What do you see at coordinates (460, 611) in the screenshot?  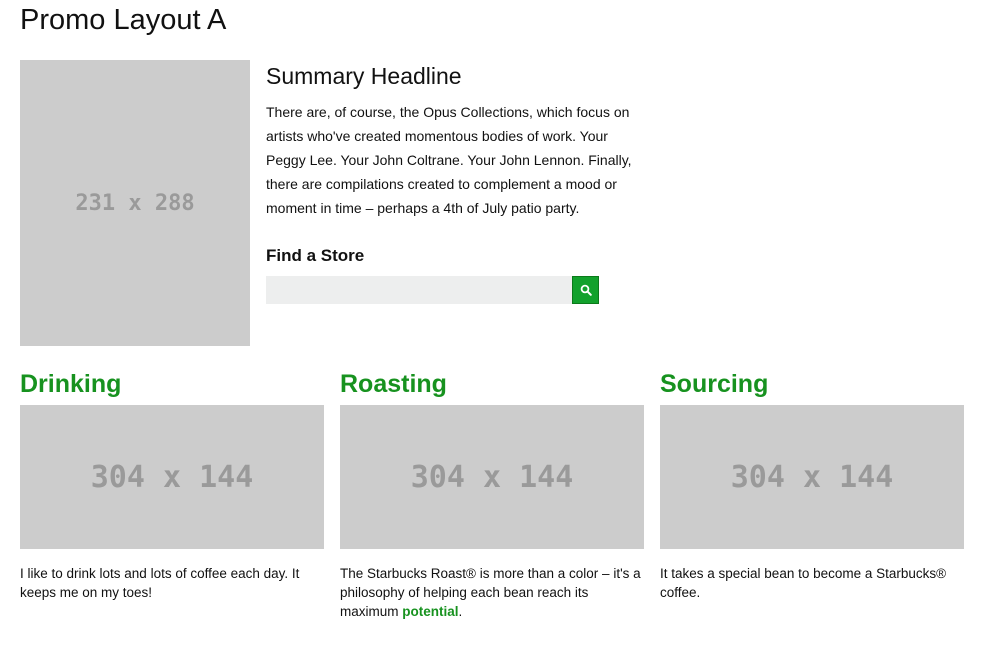 I see `column-text-roasting-after: .` at bounding box center [460, 611].